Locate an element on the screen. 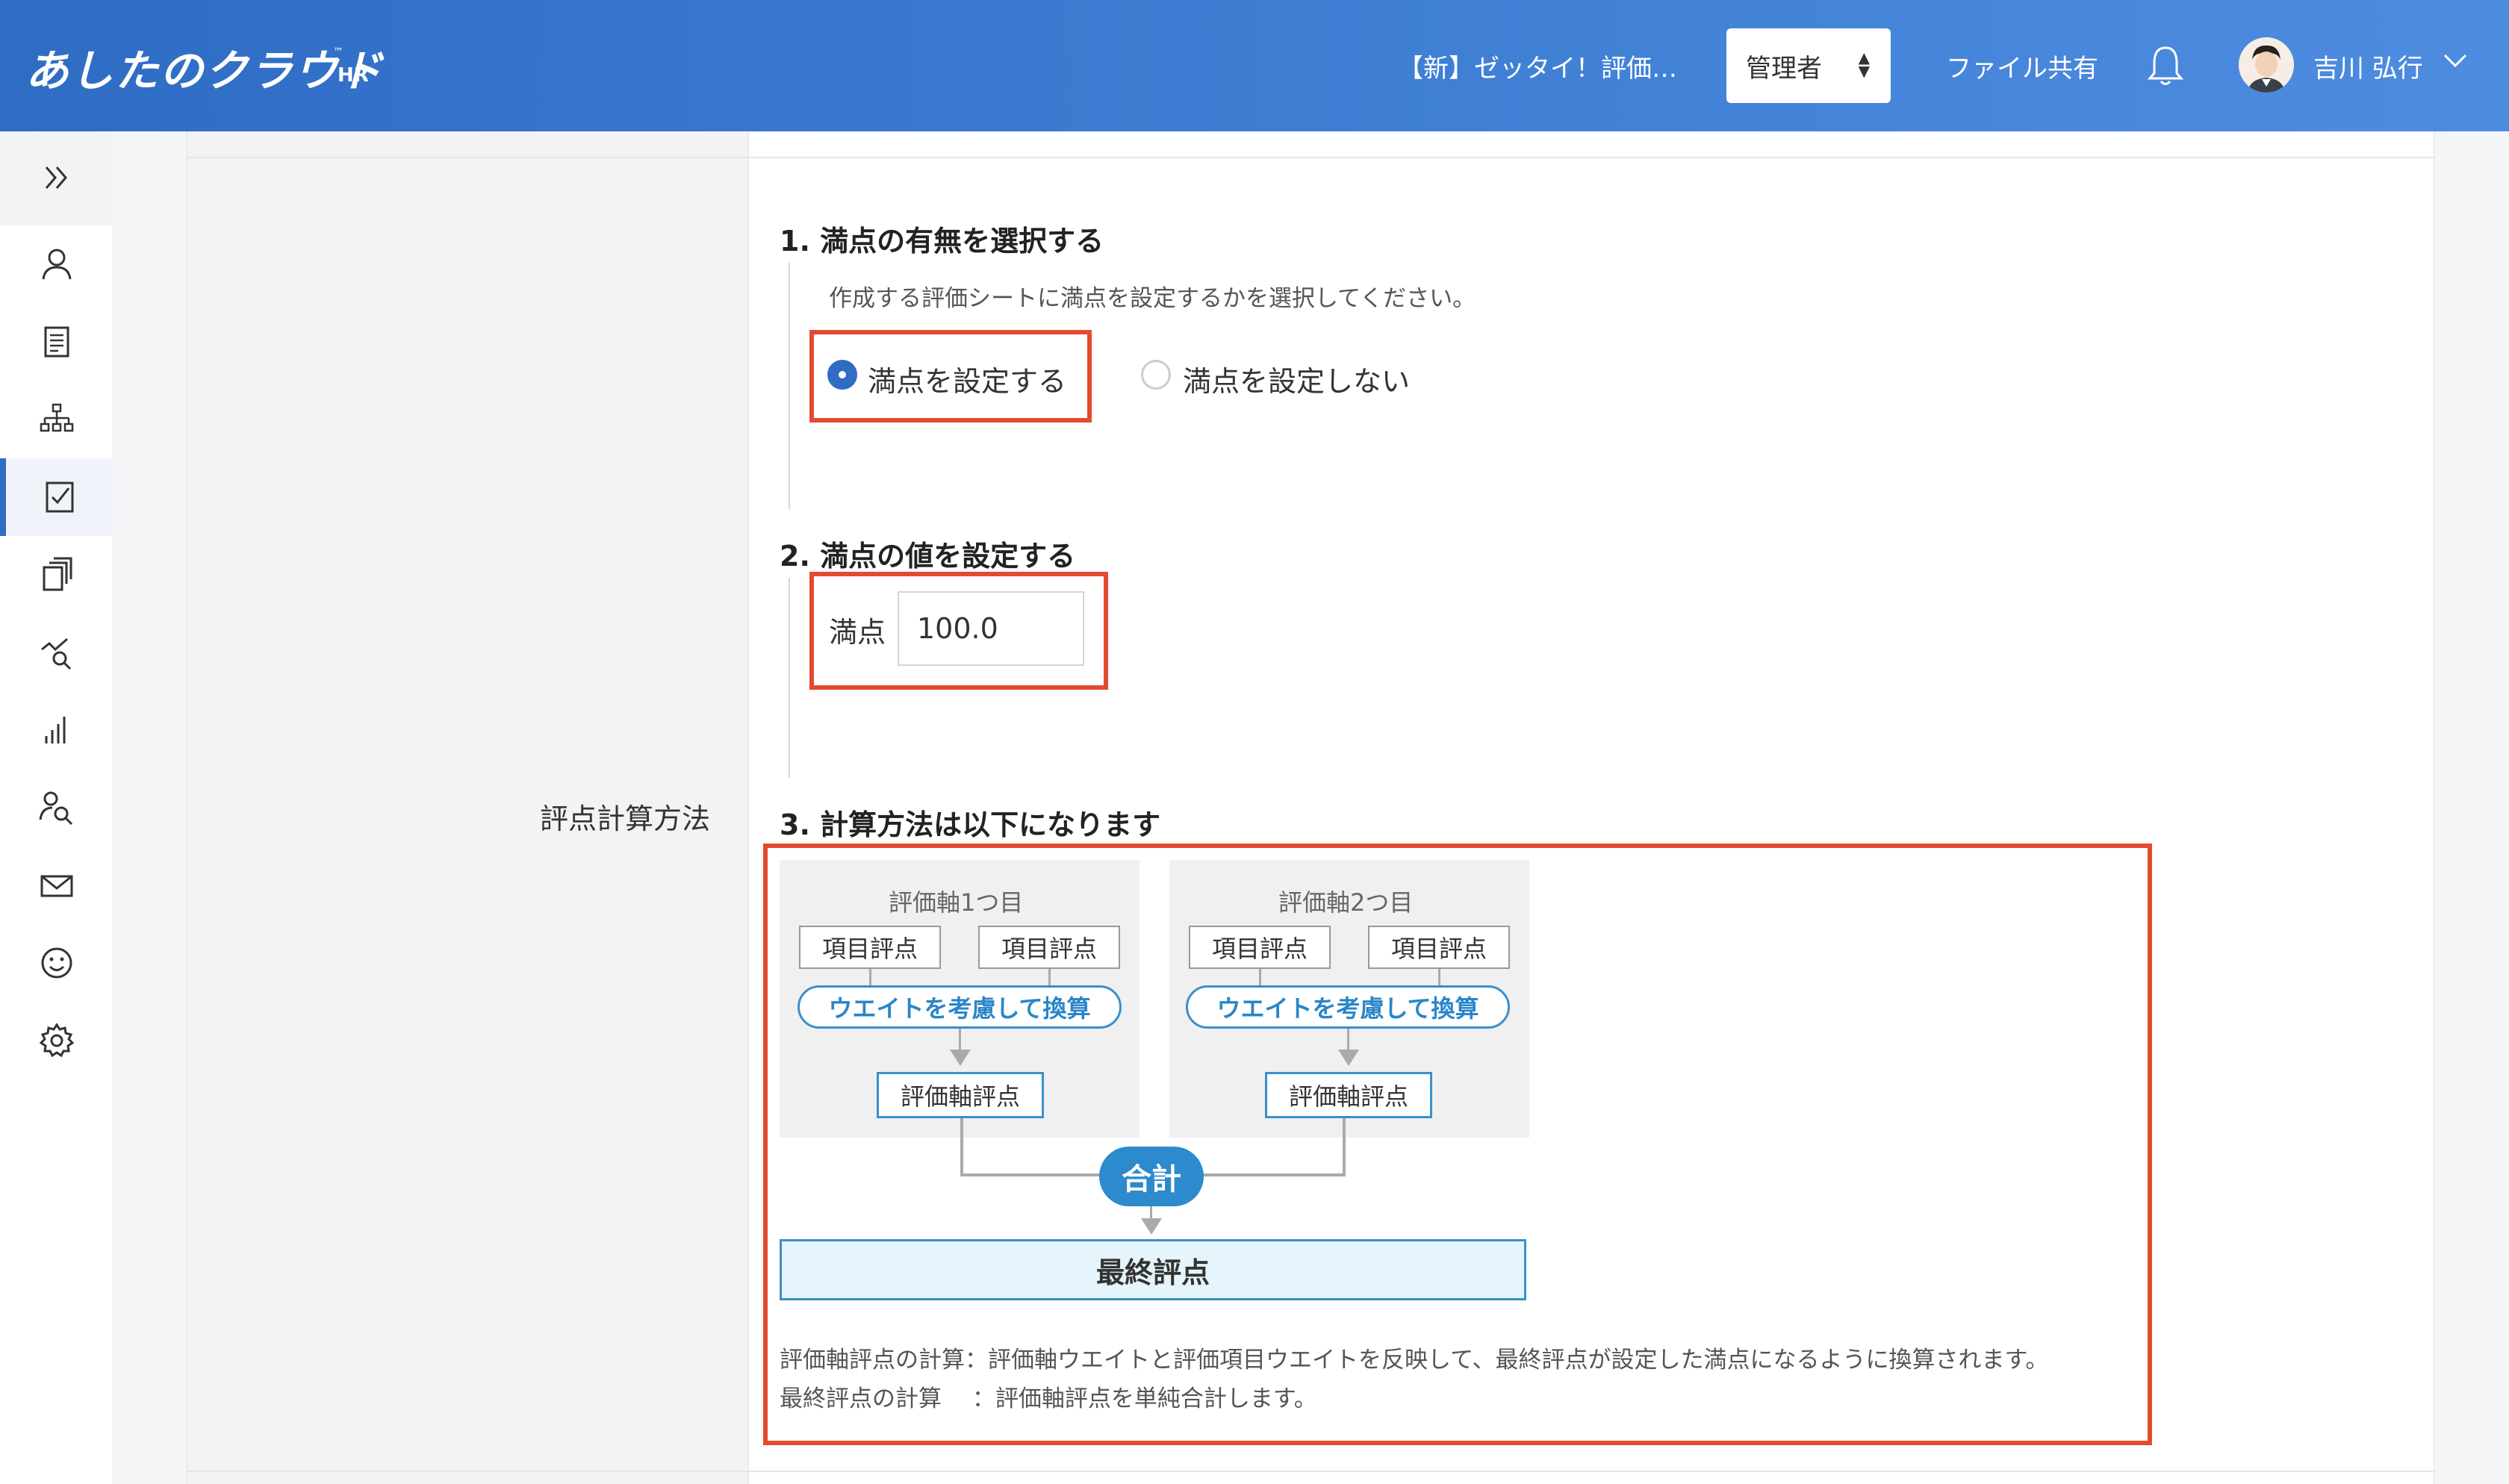 This screenshot has width=2509, height=1484. checklist-icon is located at coordinates (60, 497).